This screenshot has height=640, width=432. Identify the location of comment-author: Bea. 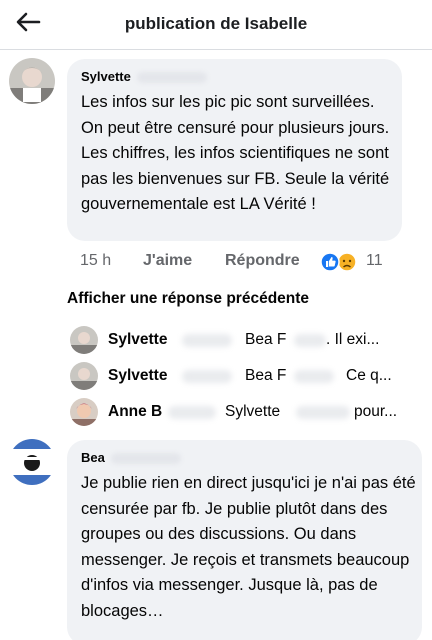
(131, 457).